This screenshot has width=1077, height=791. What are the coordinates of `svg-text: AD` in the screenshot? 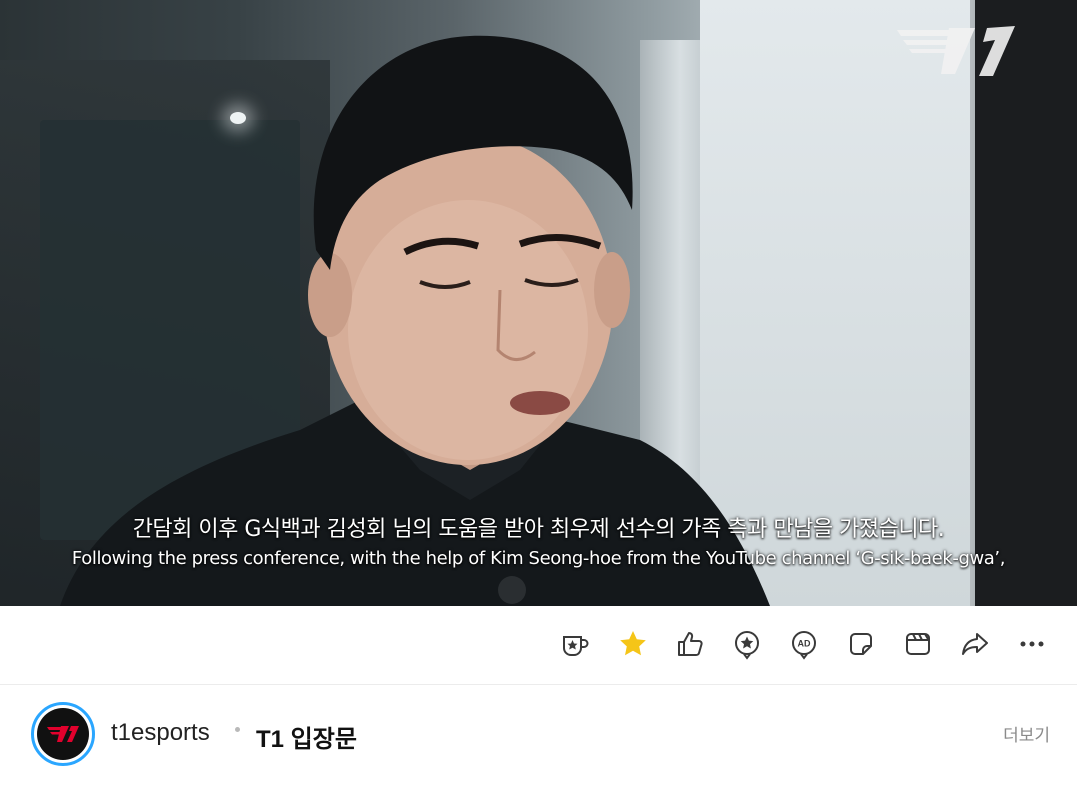 It's located at (804, 644).